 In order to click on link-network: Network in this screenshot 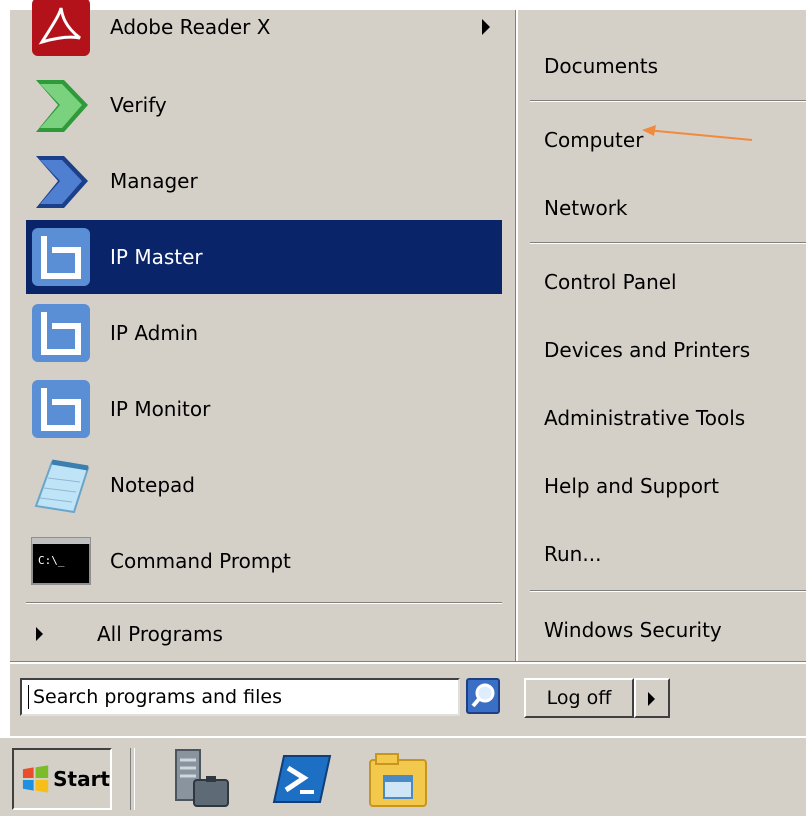, I will do `click(586, 208)`.